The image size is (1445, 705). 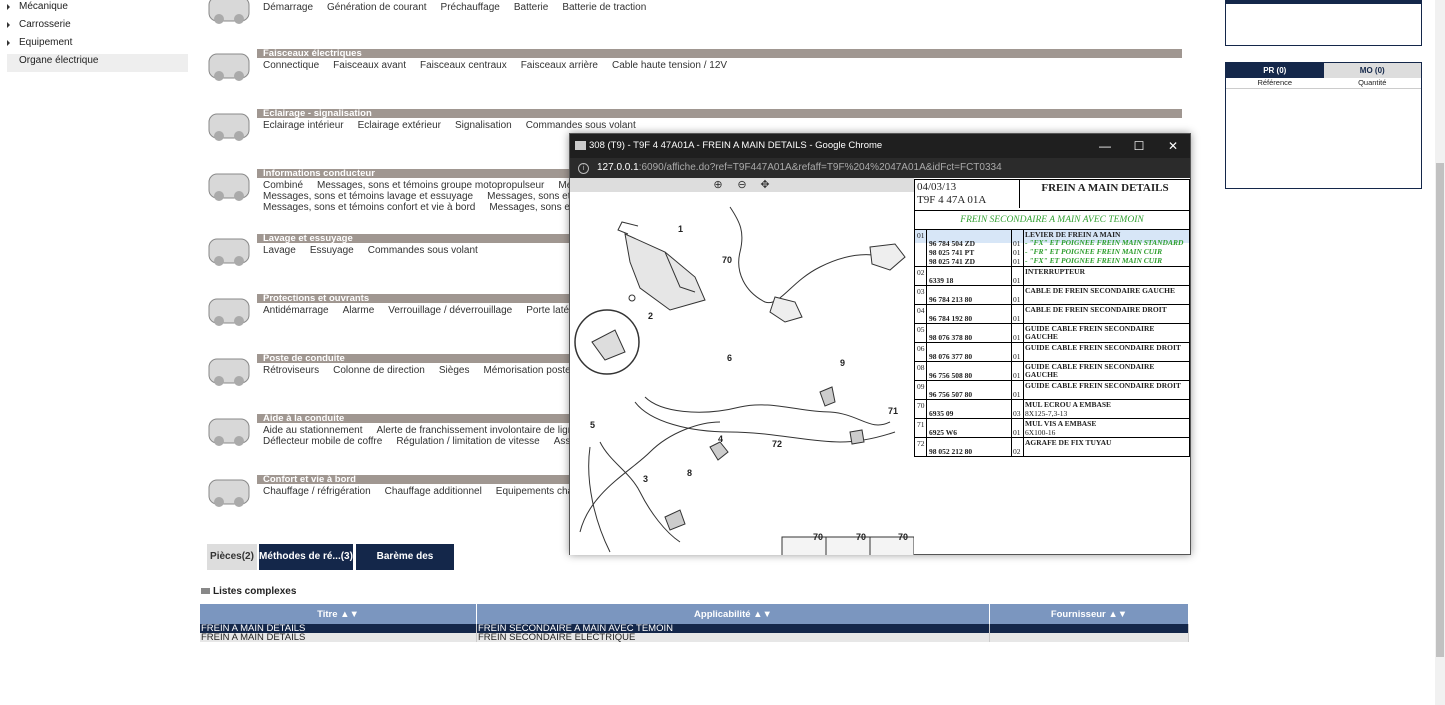 I want to click on nav-item-carrosserie: Carrosserie, so click(x=97, y=27).